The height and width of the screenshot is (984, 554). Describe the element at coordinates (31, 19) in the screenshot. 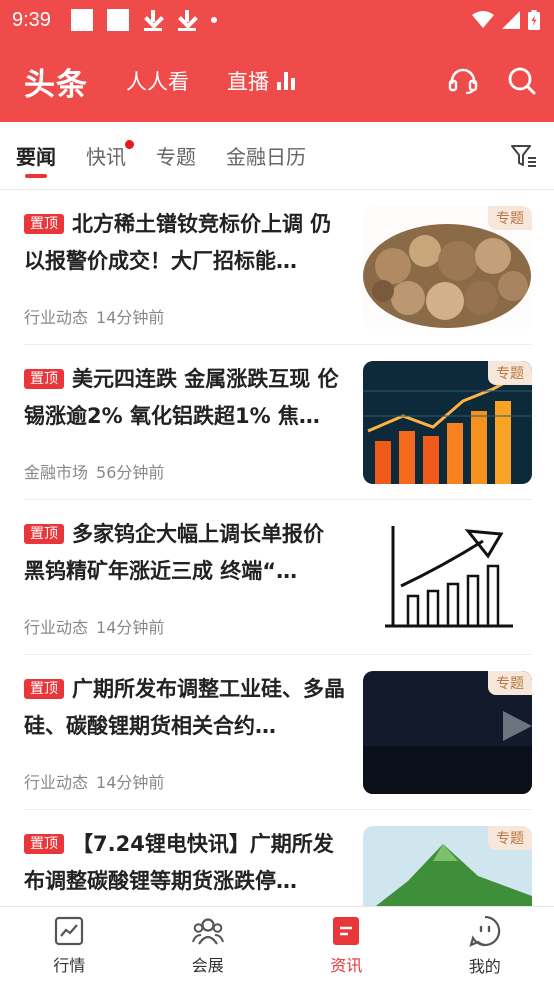

I see `status-time: 9:39` at that location.